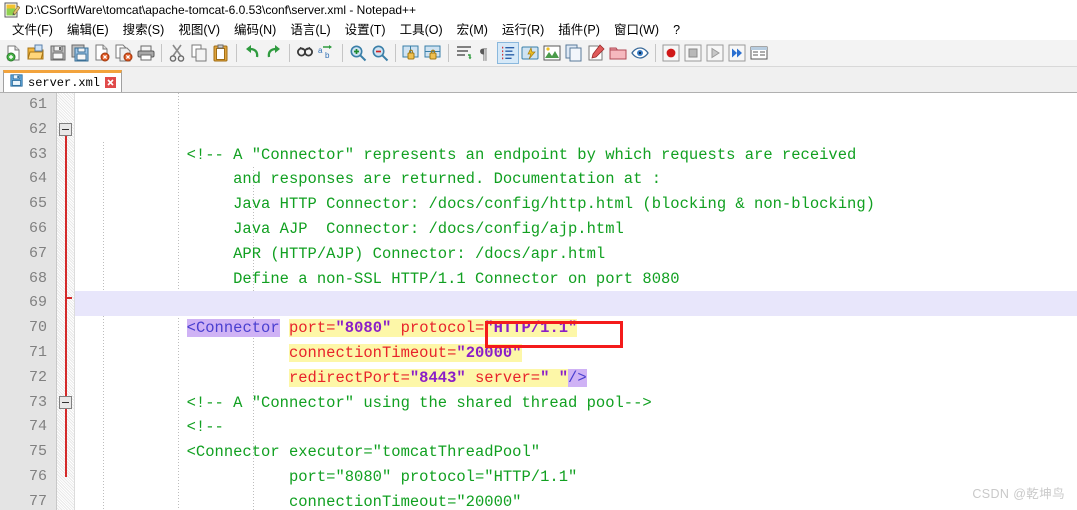 Image resolution: width=1077 pixels, height=510 pixels. I want to click on menu-settings: 设置(T), so click(365, 30).